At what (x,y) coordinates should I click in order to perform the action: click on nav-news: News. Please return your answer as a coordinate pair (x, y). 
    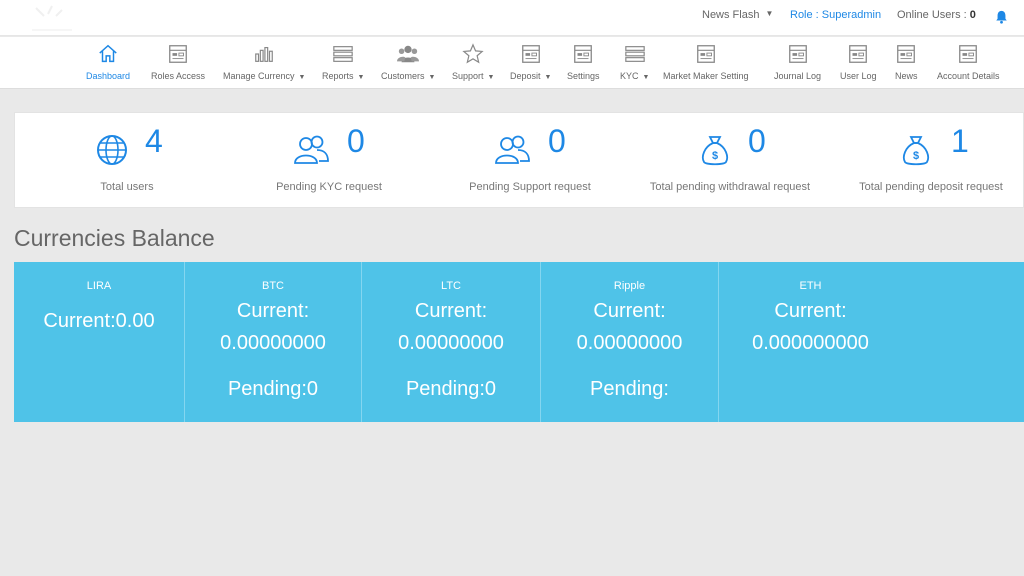
    Looking at the image, I should click on (906, 62).